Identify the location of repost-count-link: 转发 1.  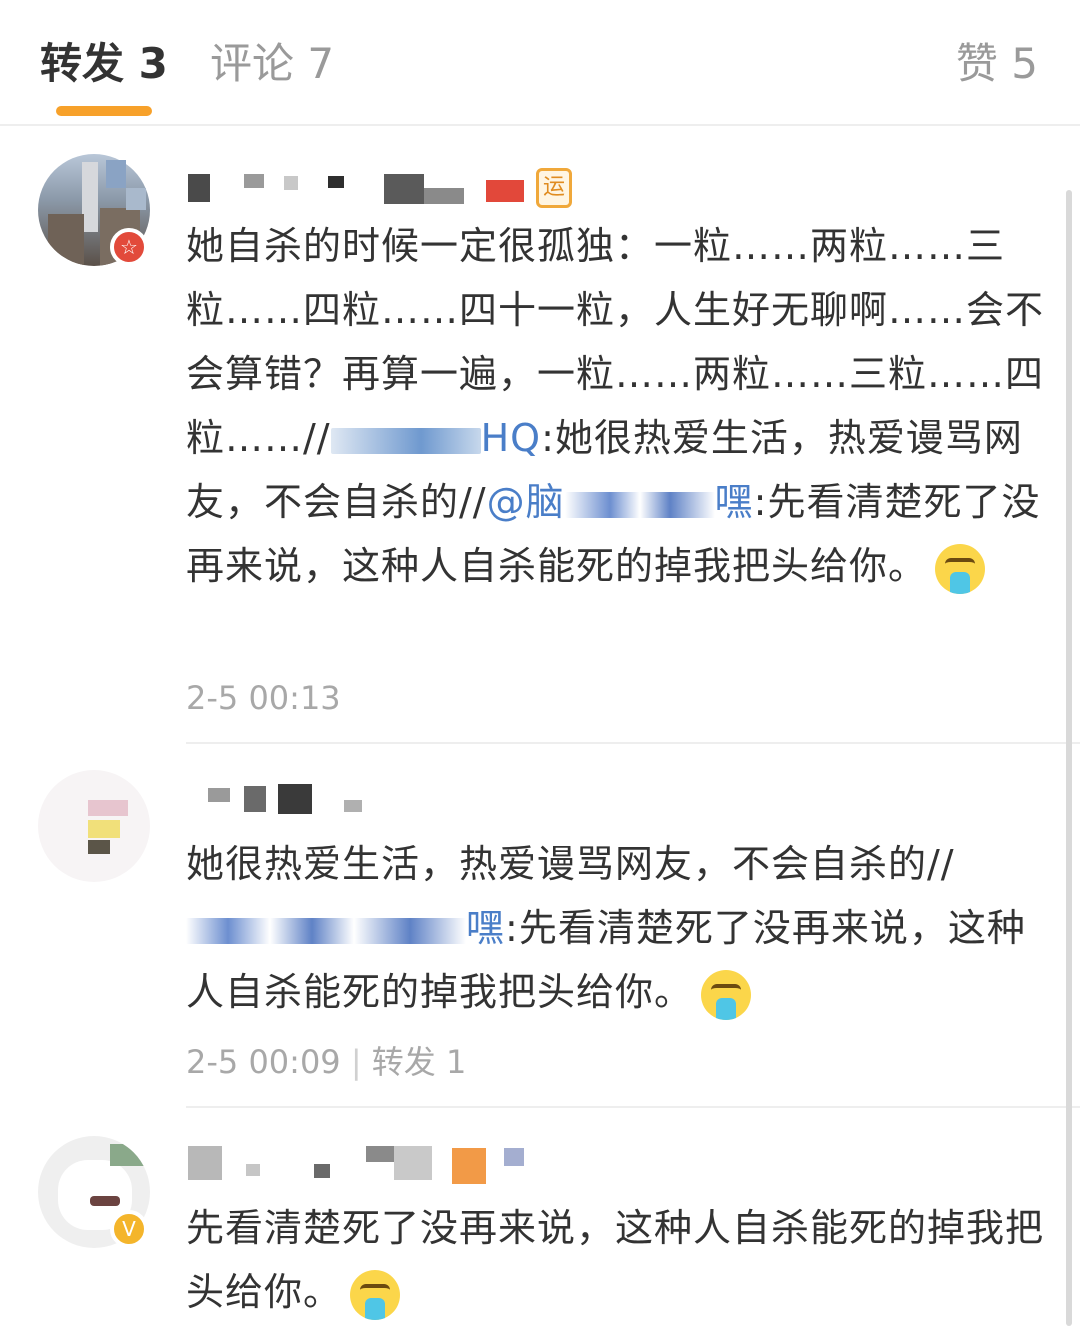
(419, 1062).